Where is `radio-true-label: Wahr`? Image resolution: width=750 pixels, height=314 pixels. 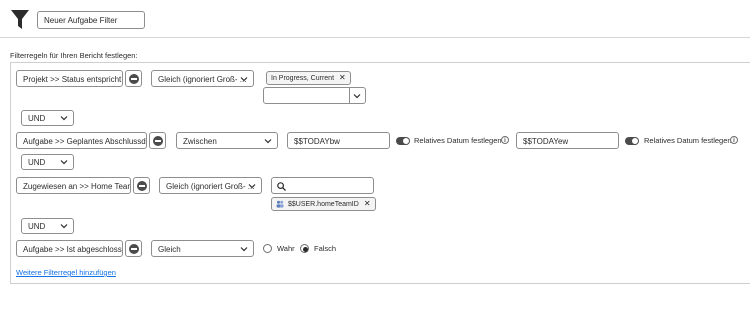 radio-true-label: Wahr is located at coordinates (286, 248).